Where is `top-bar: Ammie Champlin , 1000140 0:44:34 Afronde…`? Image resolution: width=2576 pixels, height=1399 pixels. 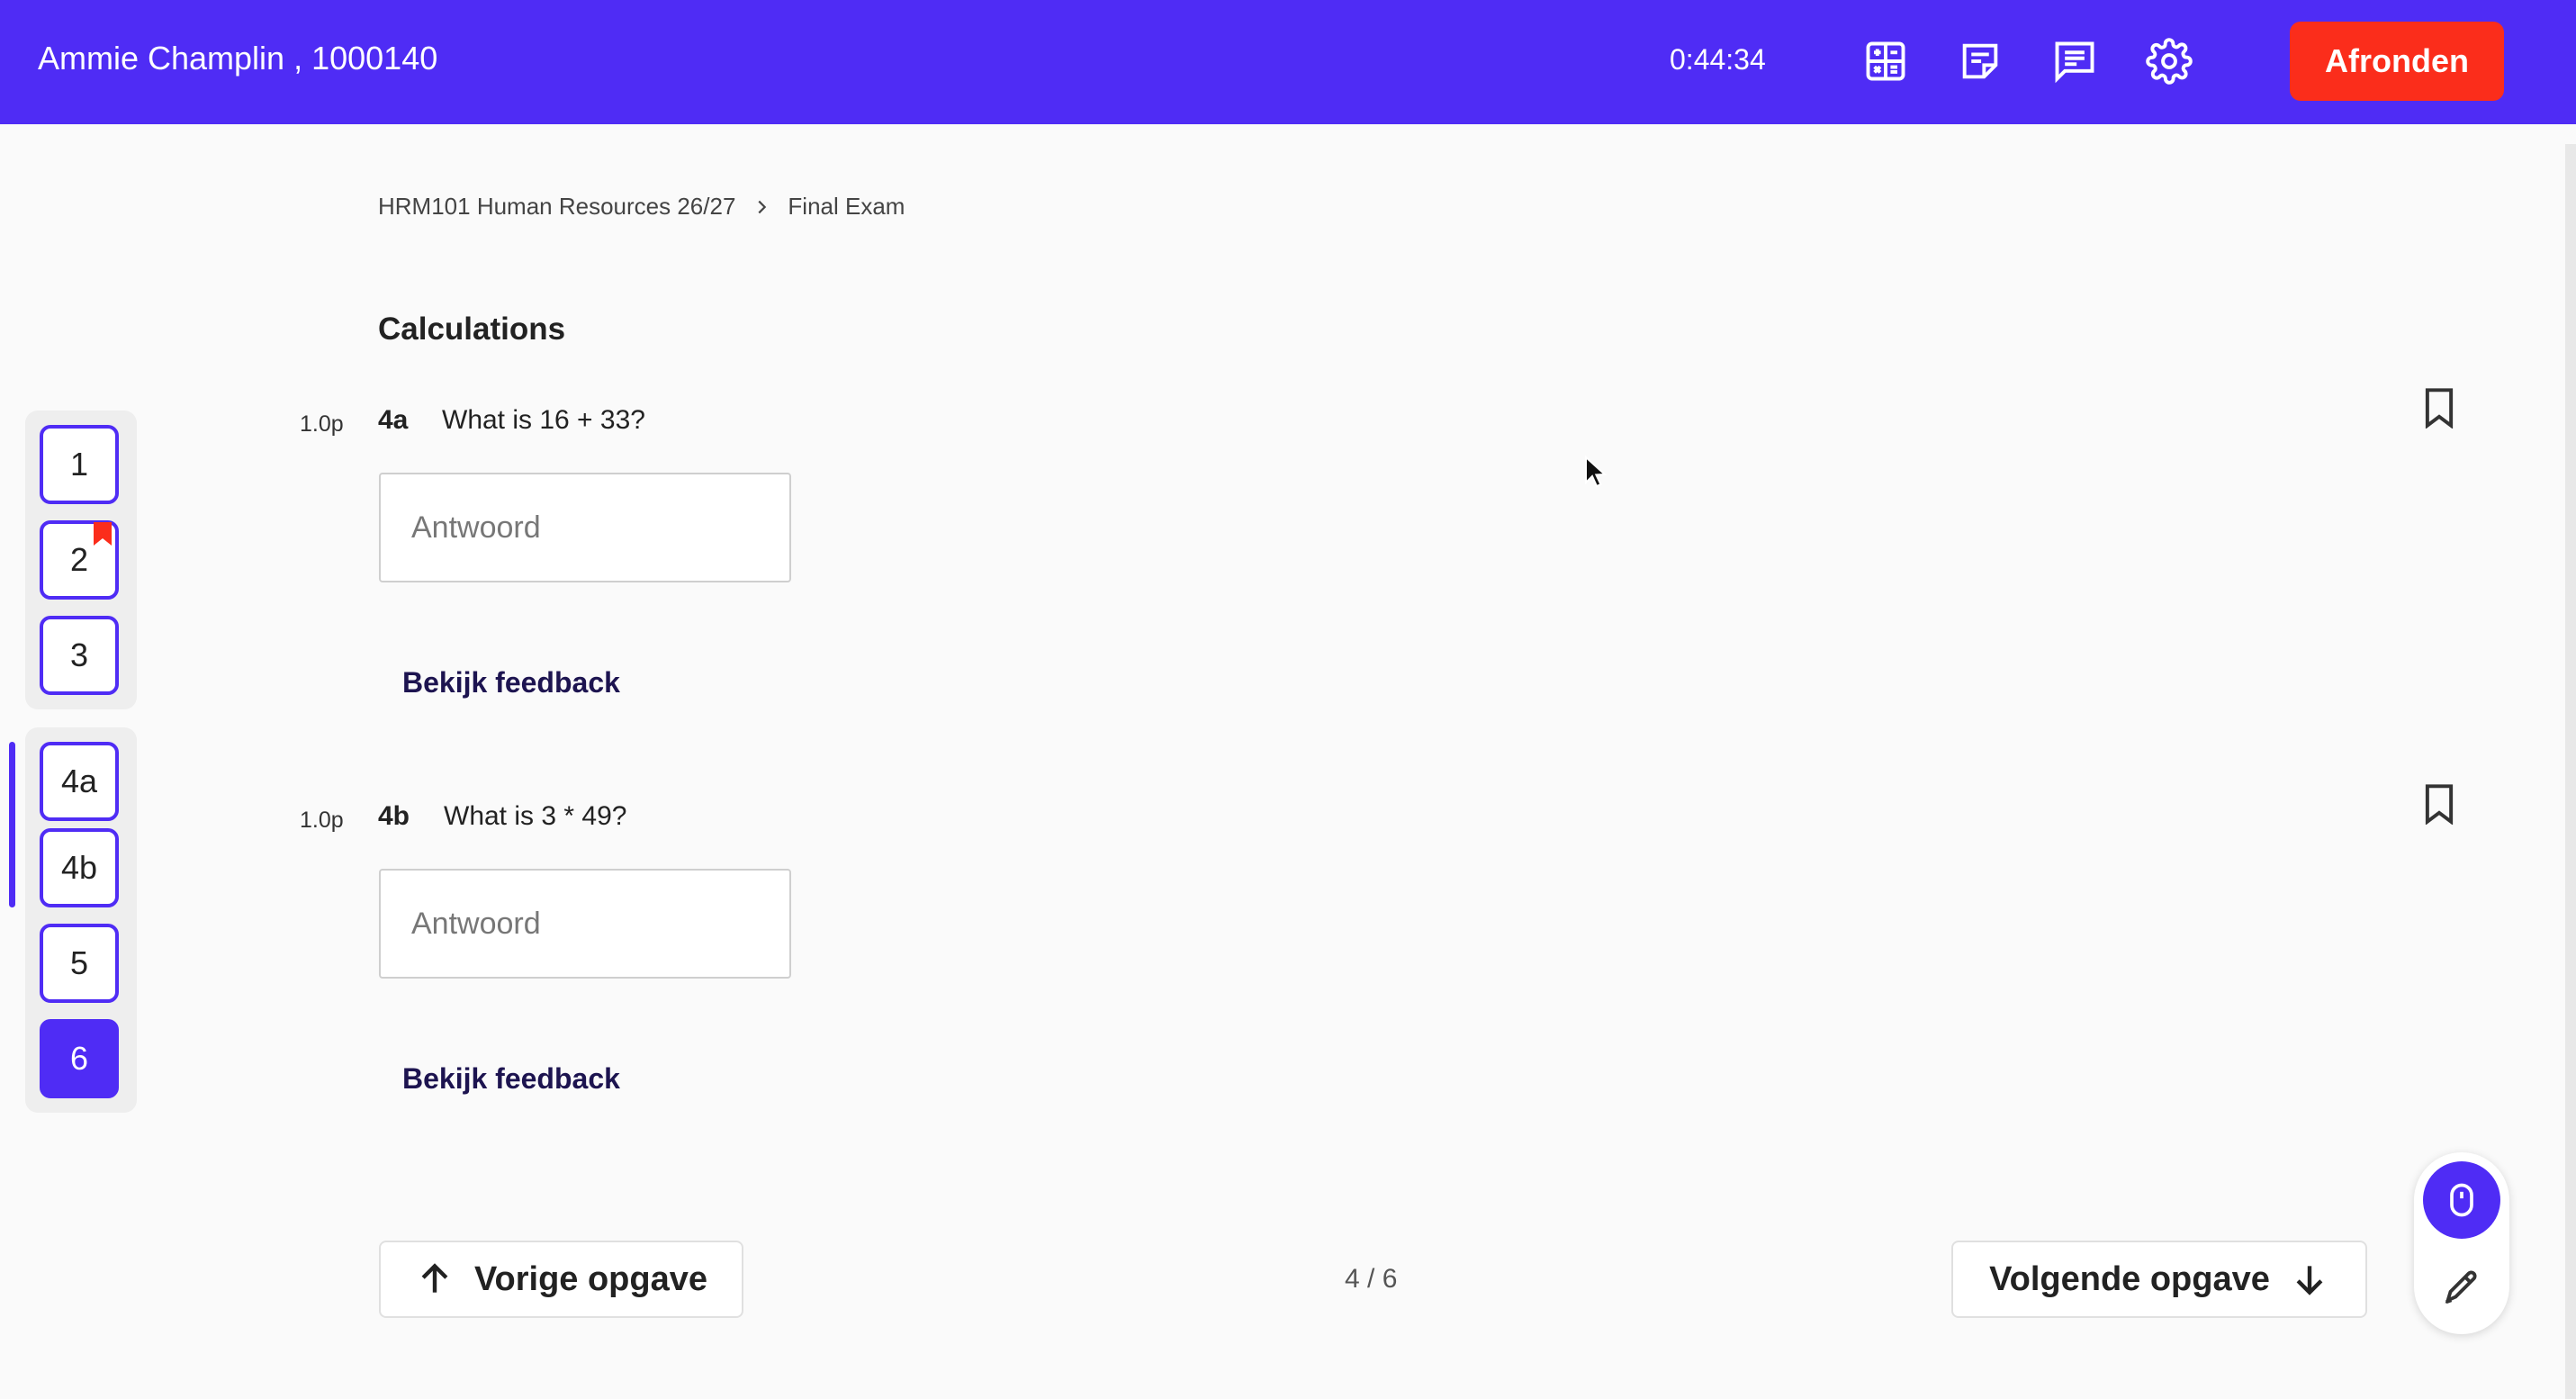 top-bar: Ammie Champlin , 1000140 0:44:34 Afronde… is located at coordinates (1288, 62).